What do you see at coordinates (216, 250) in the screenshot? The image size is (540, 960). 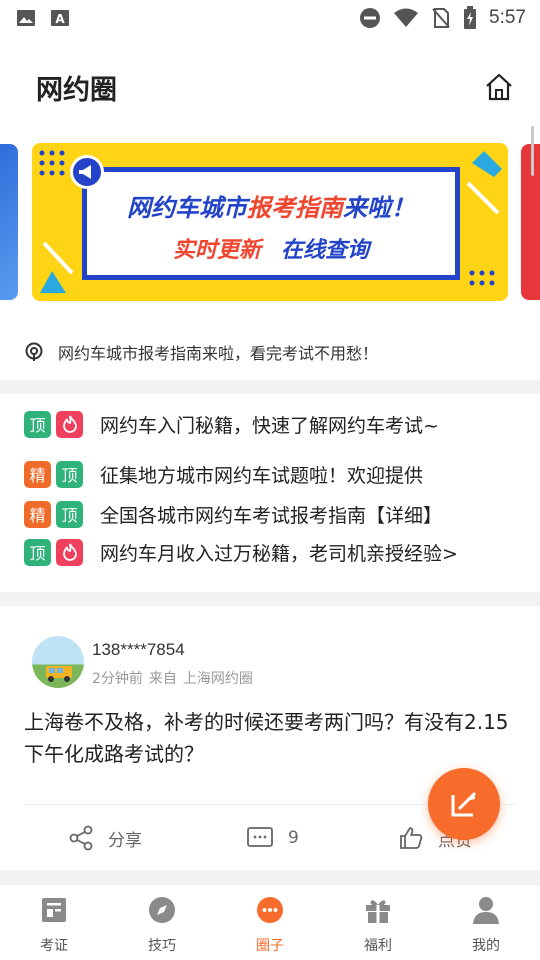 I see `banner-subline-a: 实时更新` at bounding box center [216, 250].